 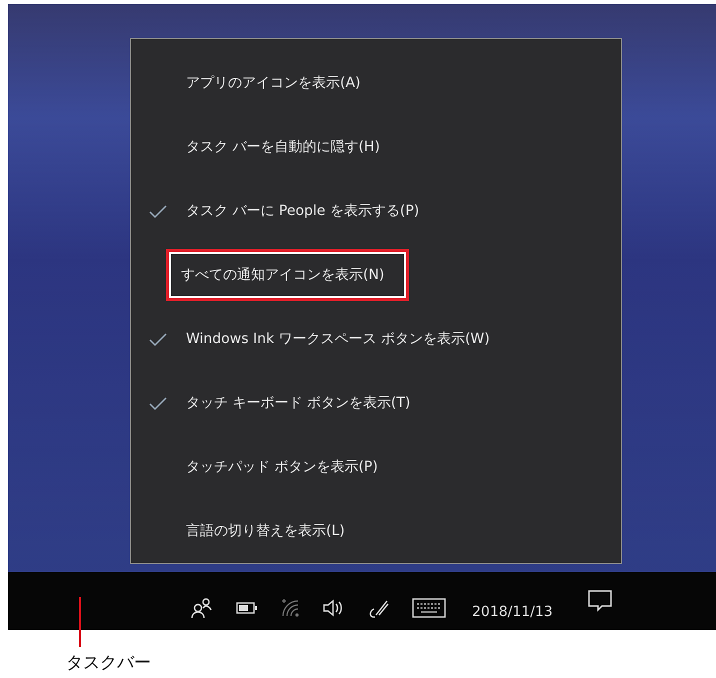 I want to click on people-icon, so click(x=202, y=608).